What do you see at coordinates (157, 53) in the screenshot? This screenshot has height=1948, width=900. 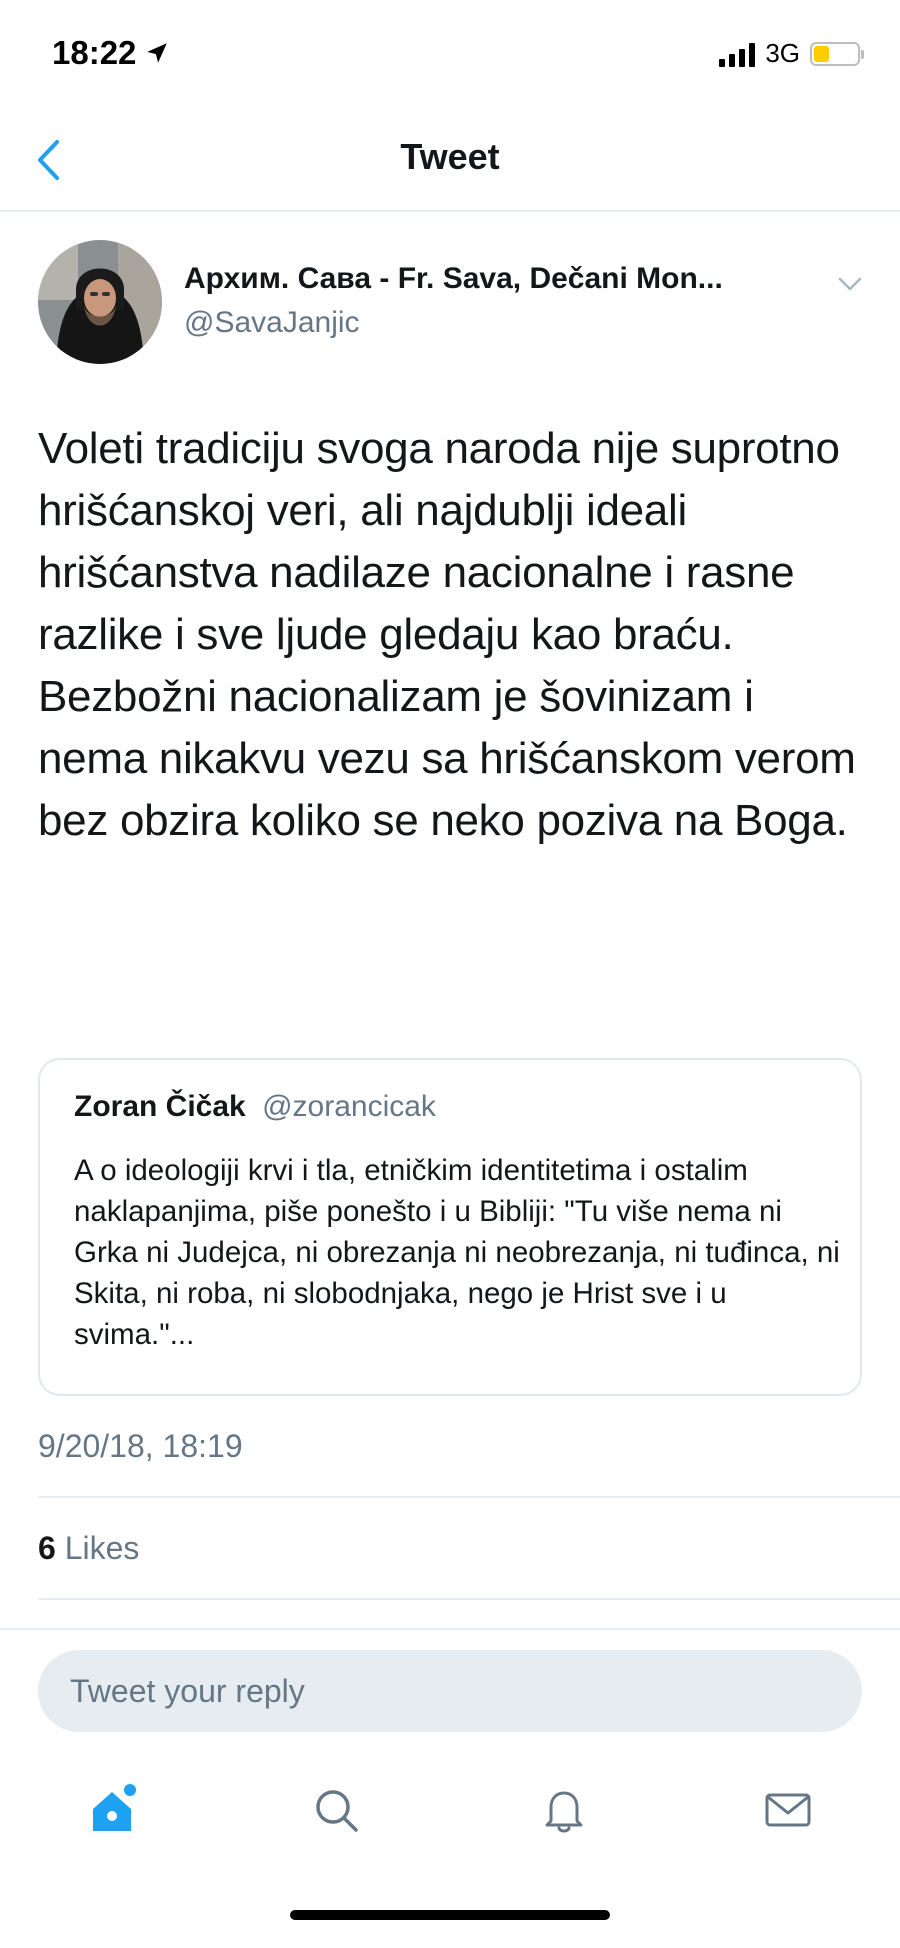 I see `location-arrow-icon` at bounding box center [157, 53].